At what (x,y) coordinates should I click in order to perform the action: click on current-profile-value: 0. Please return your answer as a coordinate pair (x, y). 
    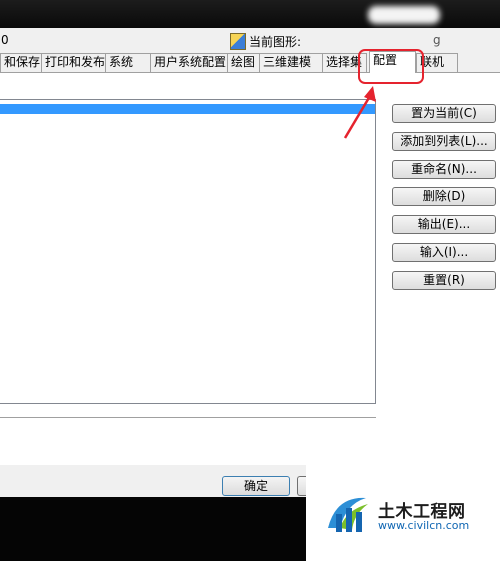
    Looking at the image, I should click on (5, 40).